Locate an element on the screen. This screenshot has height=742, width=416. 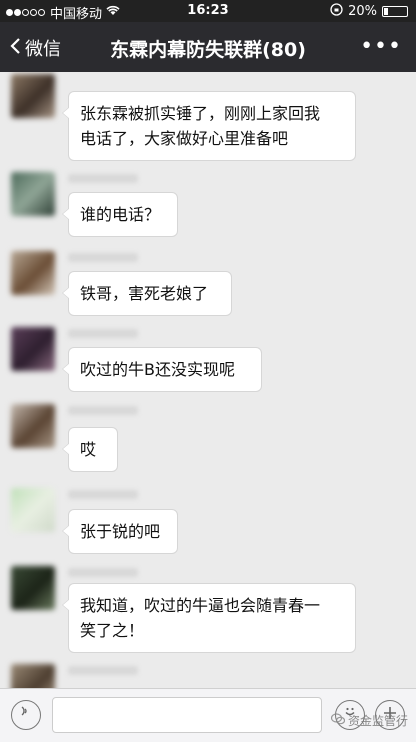
battery-percent: 20% is located at coordinates (362, 11).